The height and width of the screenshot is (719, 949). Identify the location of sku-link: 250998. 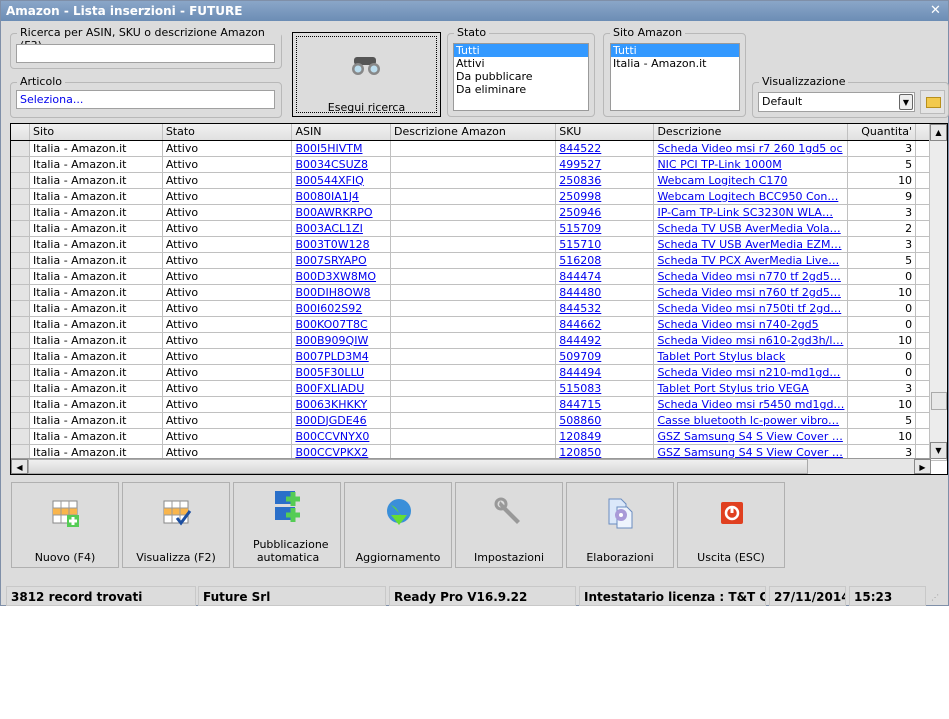
(580, 196).